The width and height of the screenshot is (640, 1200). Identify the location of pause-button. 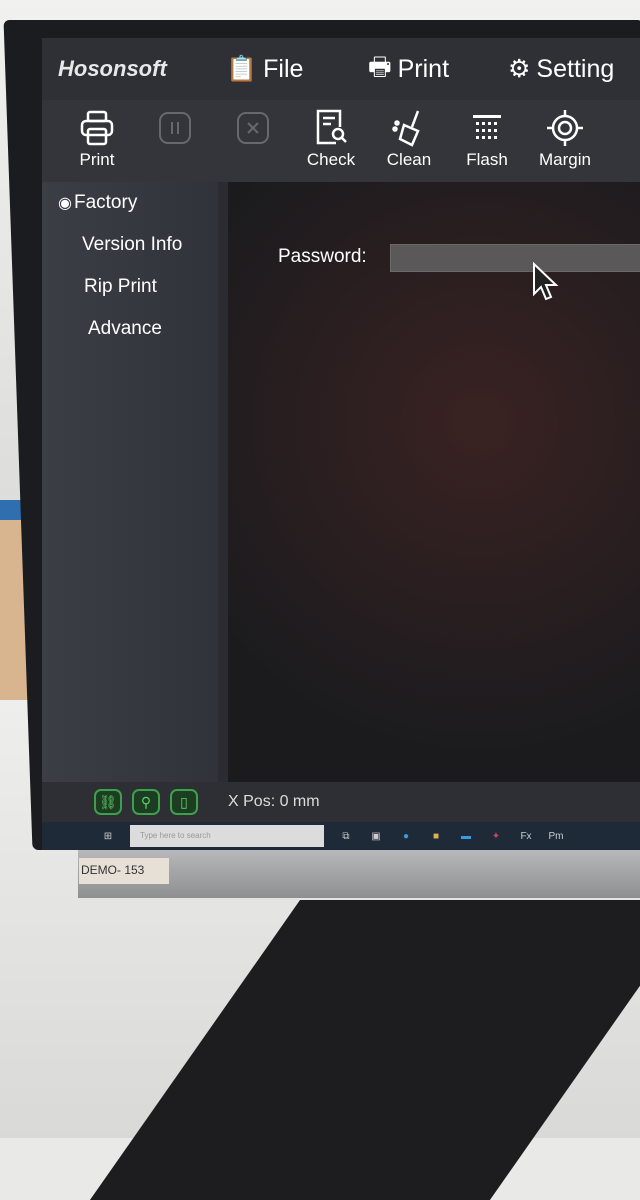
(175, 128).